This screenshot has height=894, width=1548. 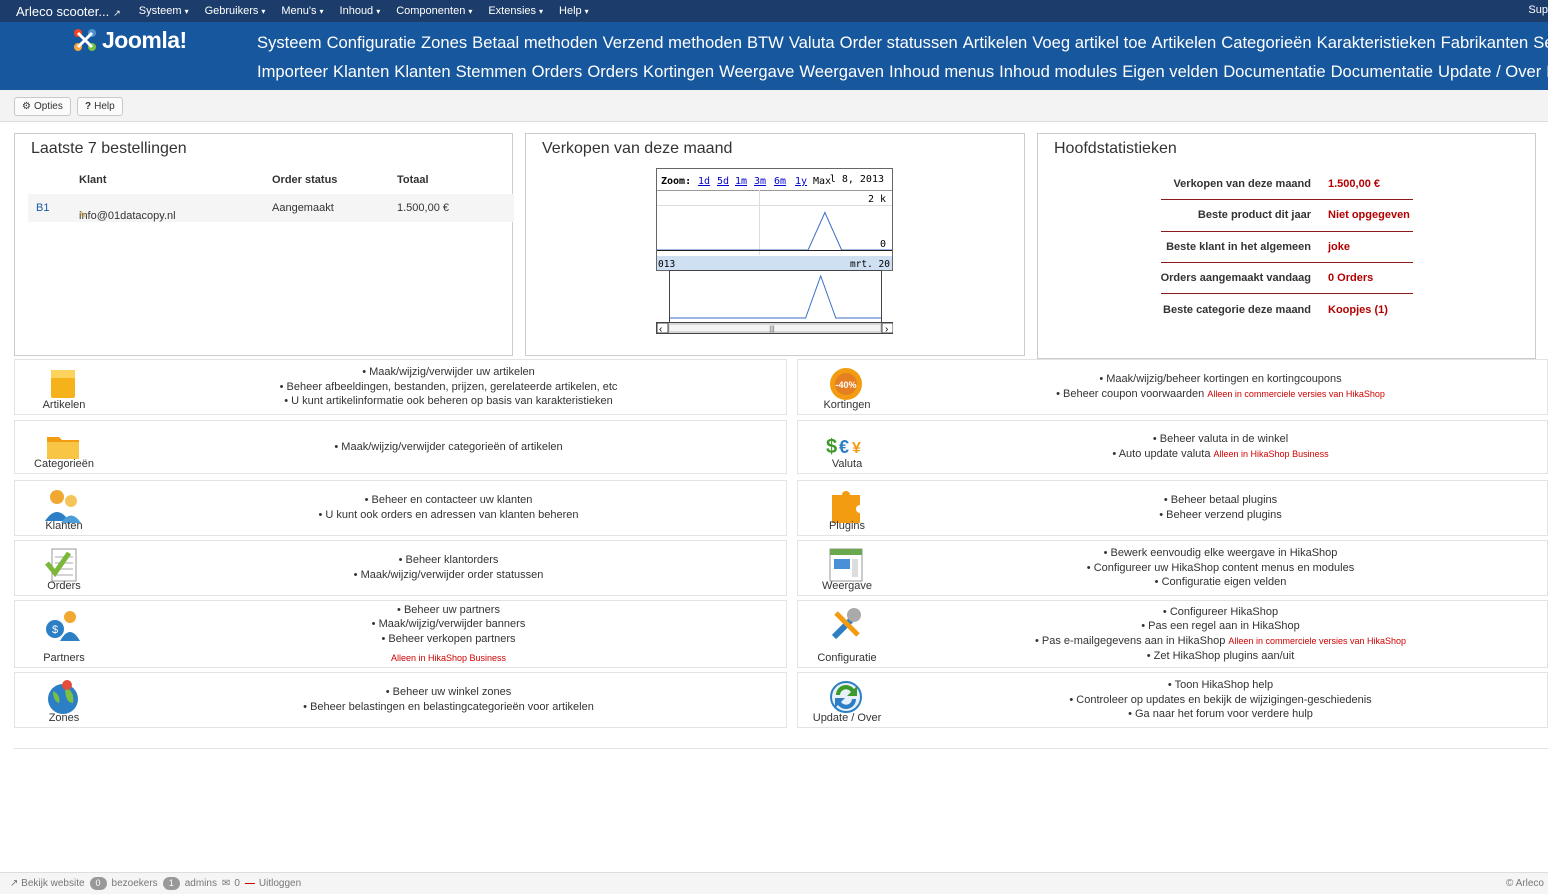 I want to click on tile-label: Configuratie, so click(x=847, y=658).